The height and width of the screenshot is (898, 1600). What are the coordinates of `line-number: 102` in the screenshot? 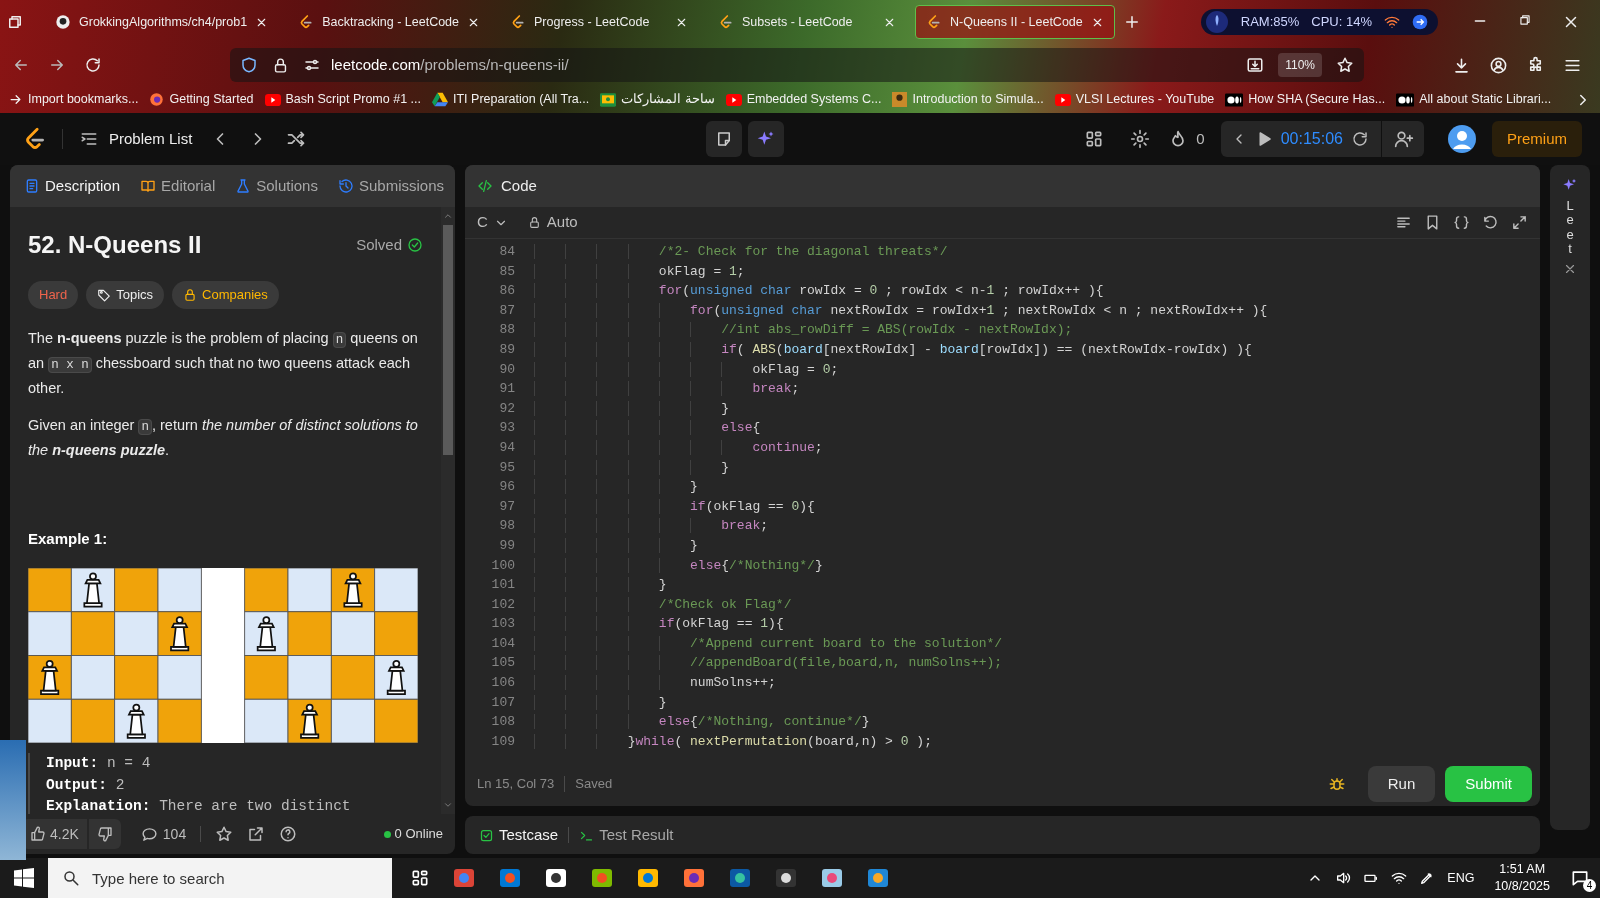 It's located at (502, 604).